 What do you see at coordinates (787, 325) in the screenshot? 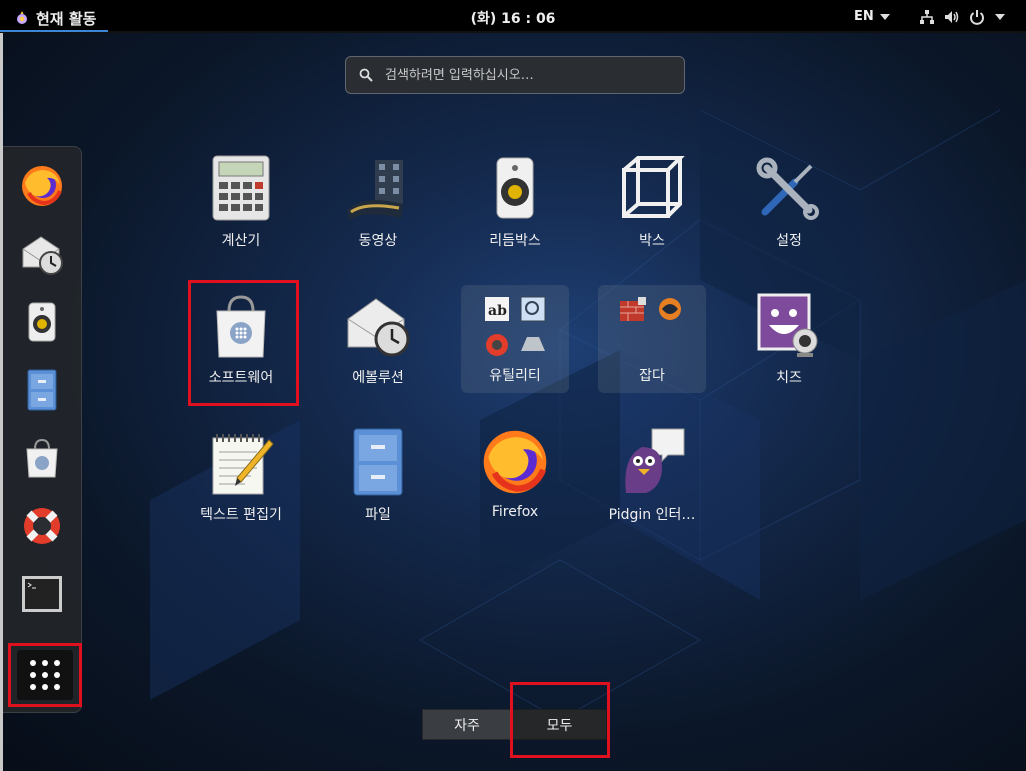
I see `webcam-icon` at bounding box center [787, 325].